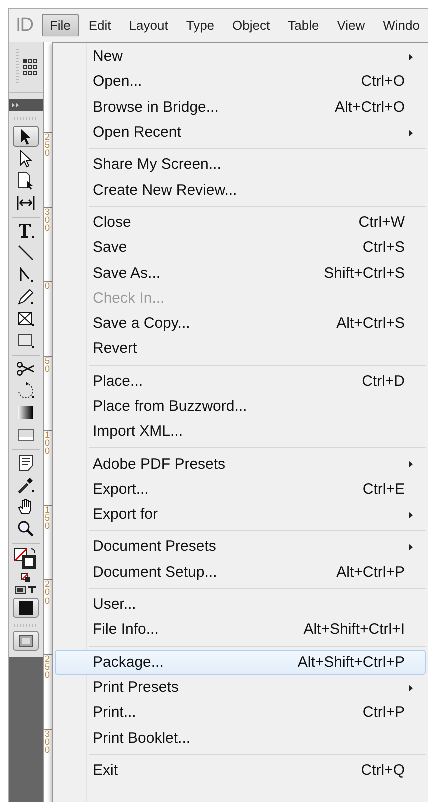  What do you see at coordinates (26, 559) in the screenshot?
I see `fill-stroke-icon` at bounding box center [26, 559].